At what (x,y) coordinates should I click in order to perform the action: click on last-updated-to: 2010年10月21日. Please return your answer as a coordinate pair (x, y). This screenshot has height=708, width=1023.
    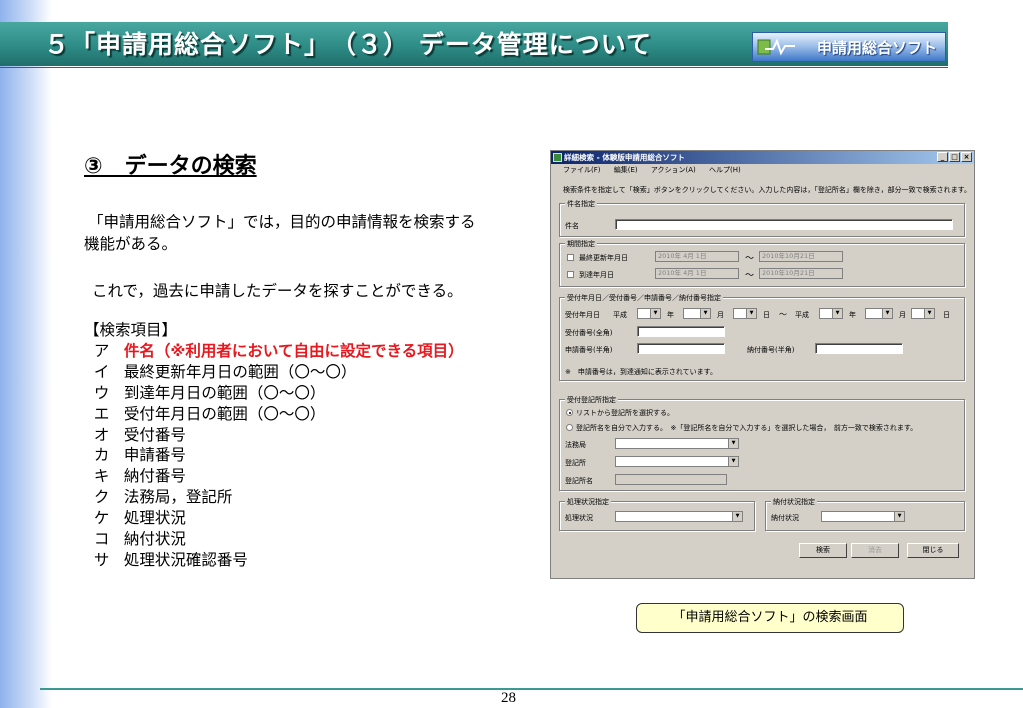
    Looking at the image, I should click on (801, 256).